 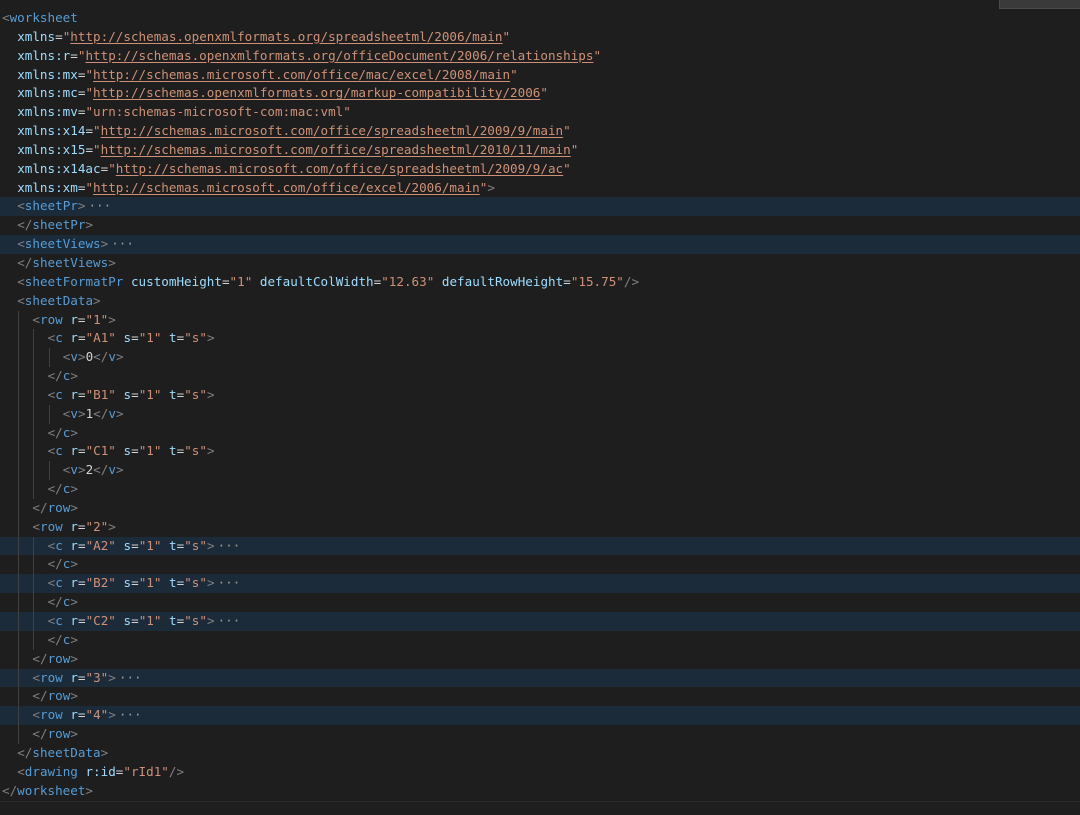 I want to click on code-line-content: </sheetPr>, so click(x=55, y=225).